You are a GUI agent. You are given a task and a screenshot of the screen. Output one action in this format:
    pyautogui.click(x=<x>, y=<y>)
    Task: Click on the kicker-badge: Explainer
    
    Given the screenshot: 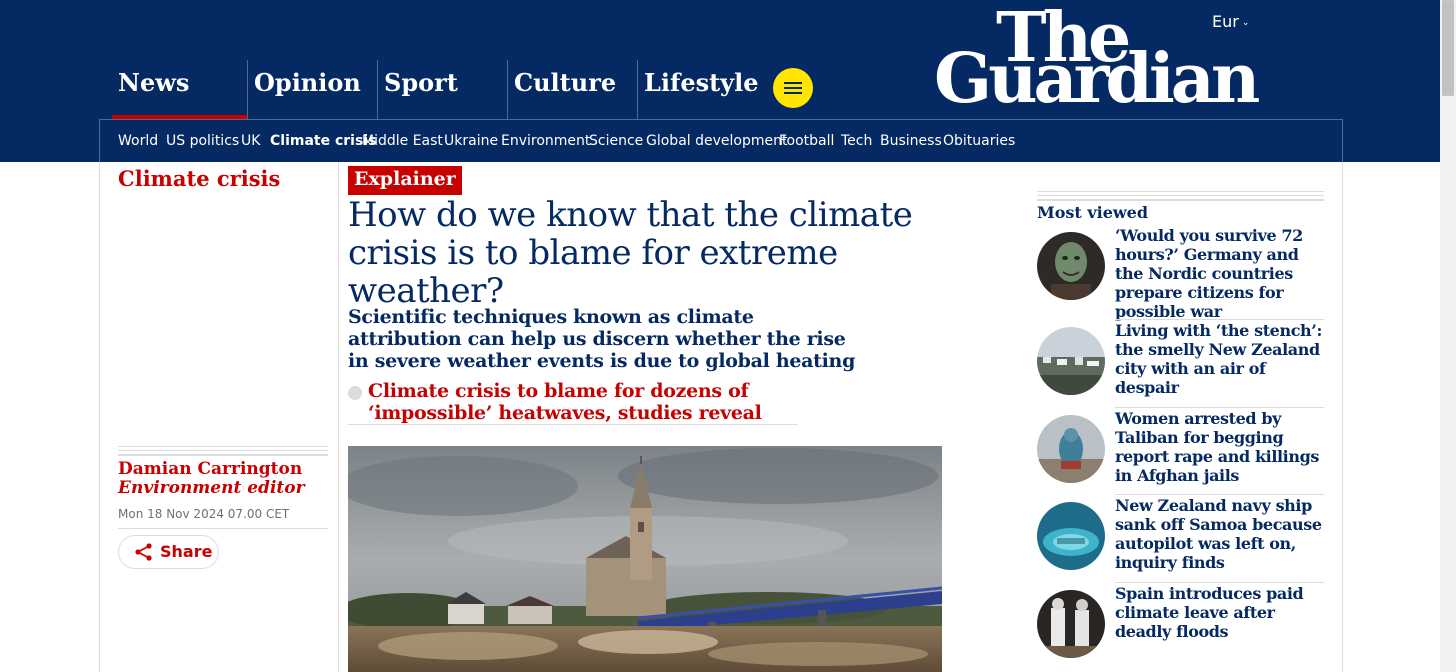 What is the action you would take?
    pyautogui.click(x=405, y=180)
    